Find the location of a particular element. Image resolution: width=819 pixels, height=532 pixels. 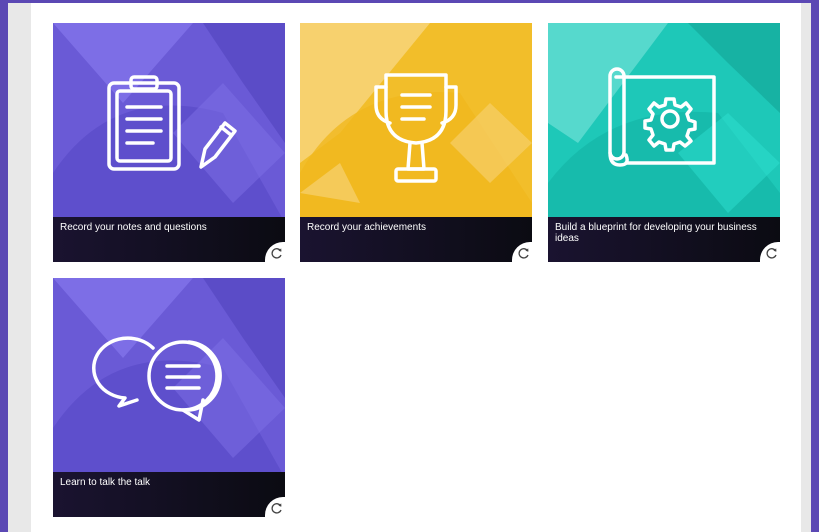

flip-card-notes: Record your notes and questions is located at coordinates (169, 142).